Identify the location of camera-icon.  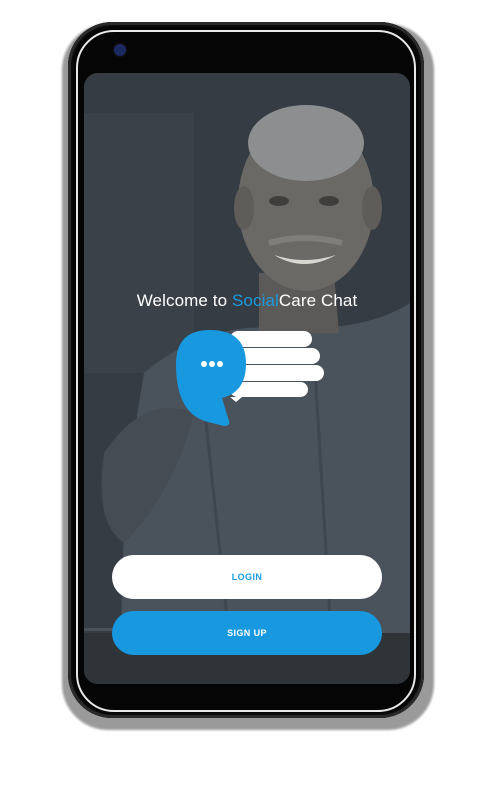
(120, 50).